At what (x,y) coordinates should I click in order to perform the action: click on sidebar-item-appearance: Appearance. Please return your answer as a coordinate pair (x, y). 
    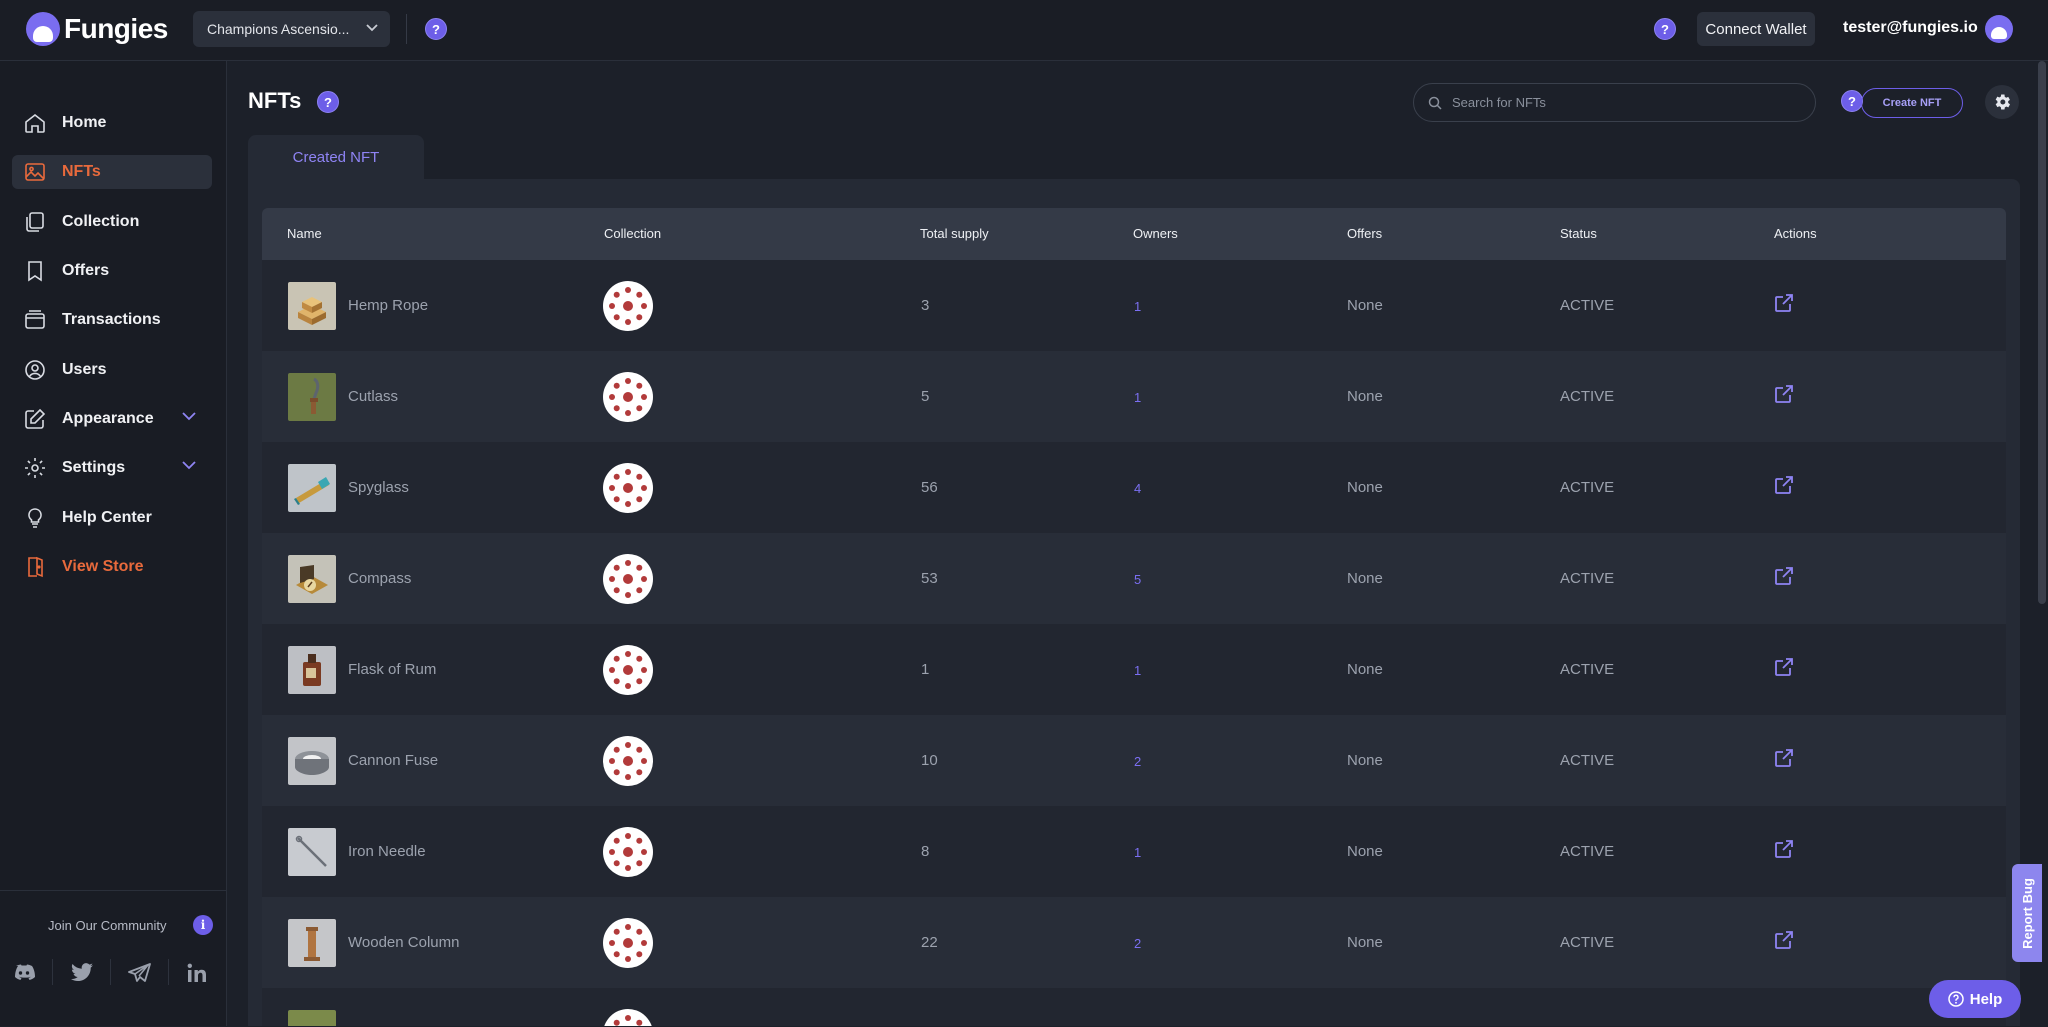
    Looking at the image, I should click on (112, 419).